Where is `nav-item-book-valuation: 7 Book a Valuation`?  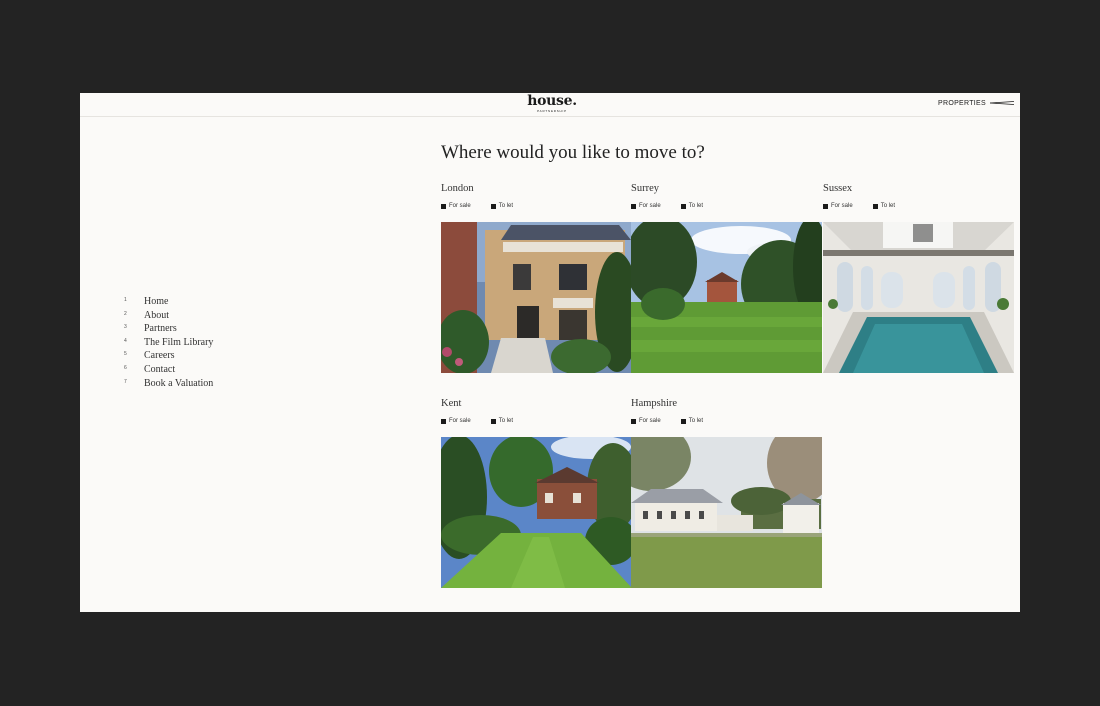
nav-item-book-valuation: 7 Book a Valuation is located at coordinates (168, 385).